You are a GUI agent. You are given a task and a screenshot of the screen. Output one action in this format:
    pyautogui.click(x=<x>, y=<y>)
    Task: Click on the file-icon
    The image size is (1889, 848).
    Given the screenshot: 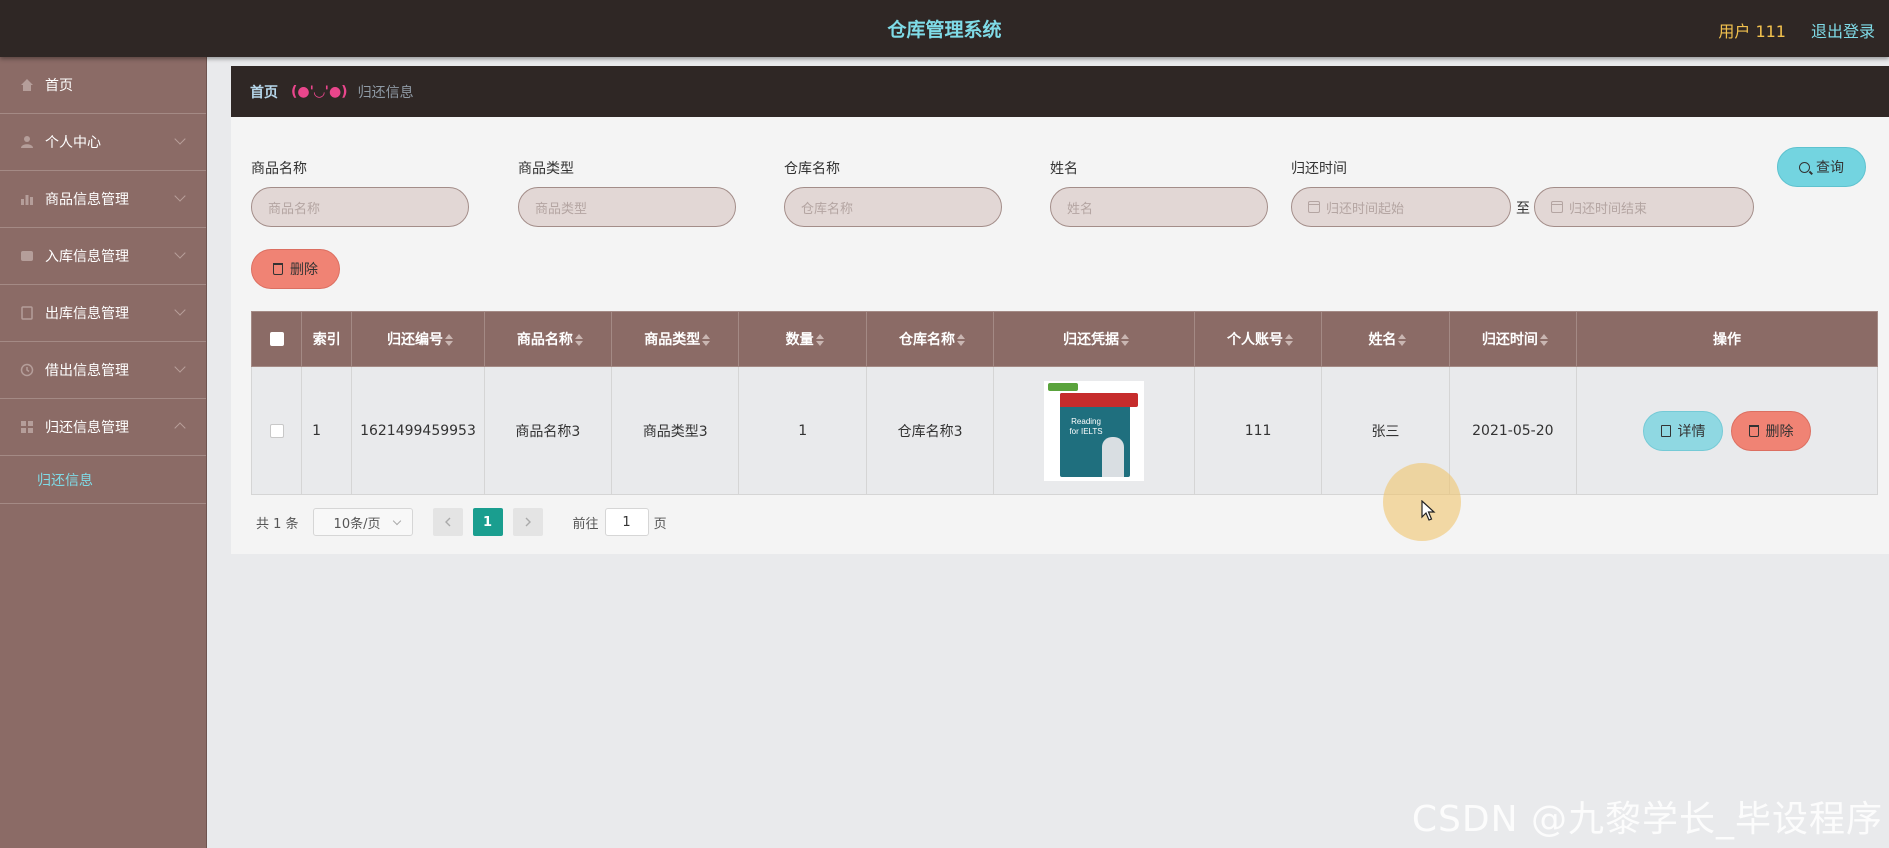 What is the action you would take?
    pyautogui.click(x=27, y=313)
    